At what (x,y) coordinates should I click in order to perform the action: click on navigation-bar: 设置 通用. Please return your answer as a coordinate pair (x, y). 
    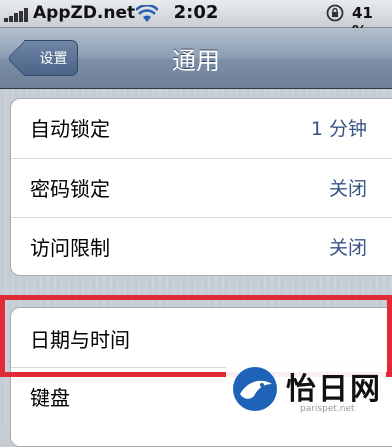
    Looking at the image, I should click on (196, 58).